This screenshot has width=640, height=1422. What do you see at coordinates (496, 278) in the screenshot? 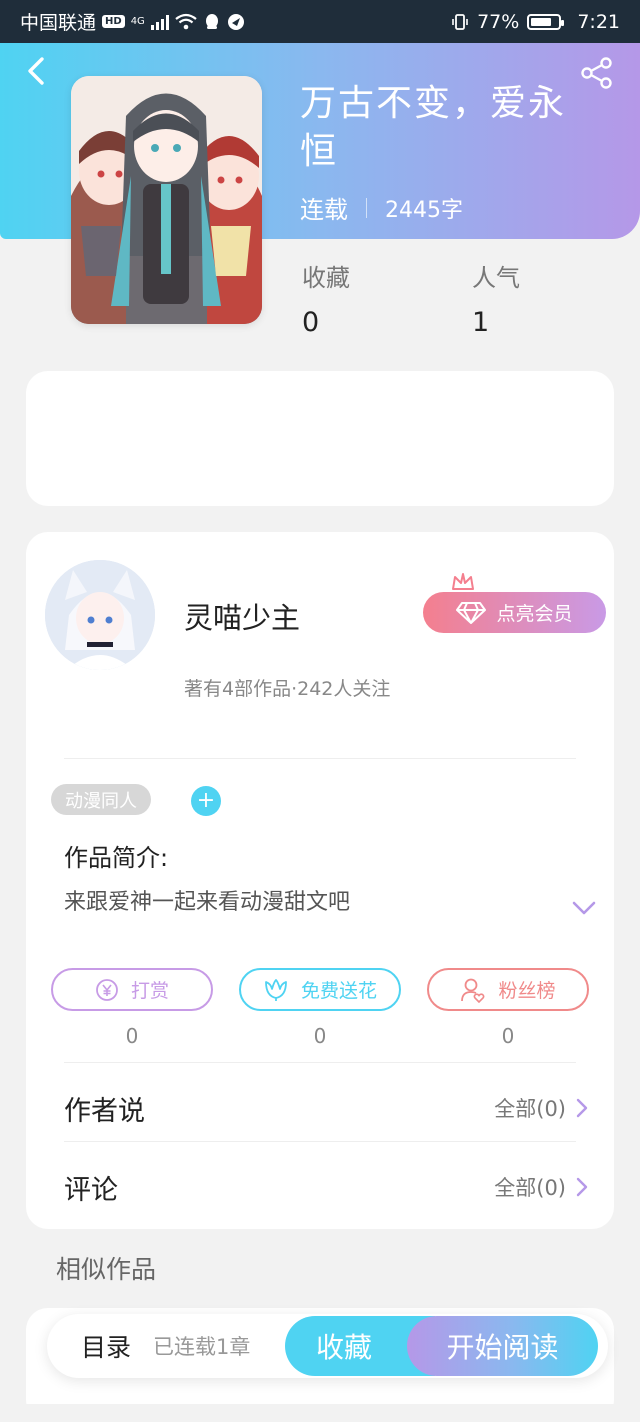
I see `stat-label: 人气` at bounding box center [496, 278].